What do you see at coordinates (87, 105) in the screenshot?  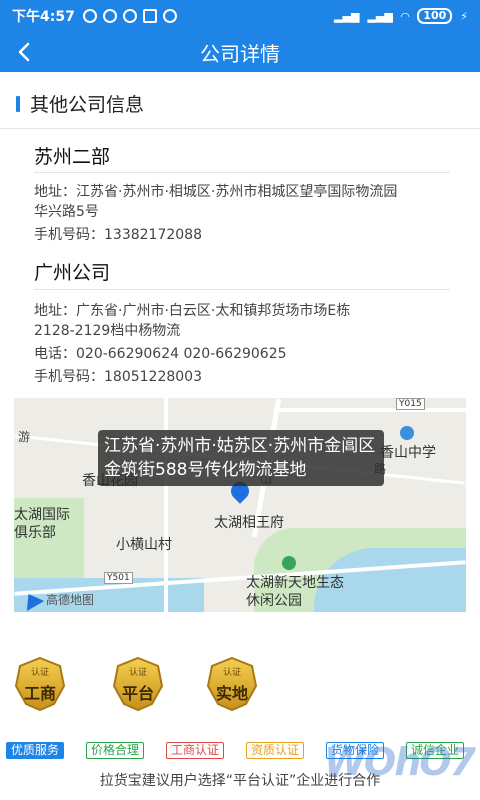 I see `section-title: 其他公司信息` at bounding box center [87, 105].